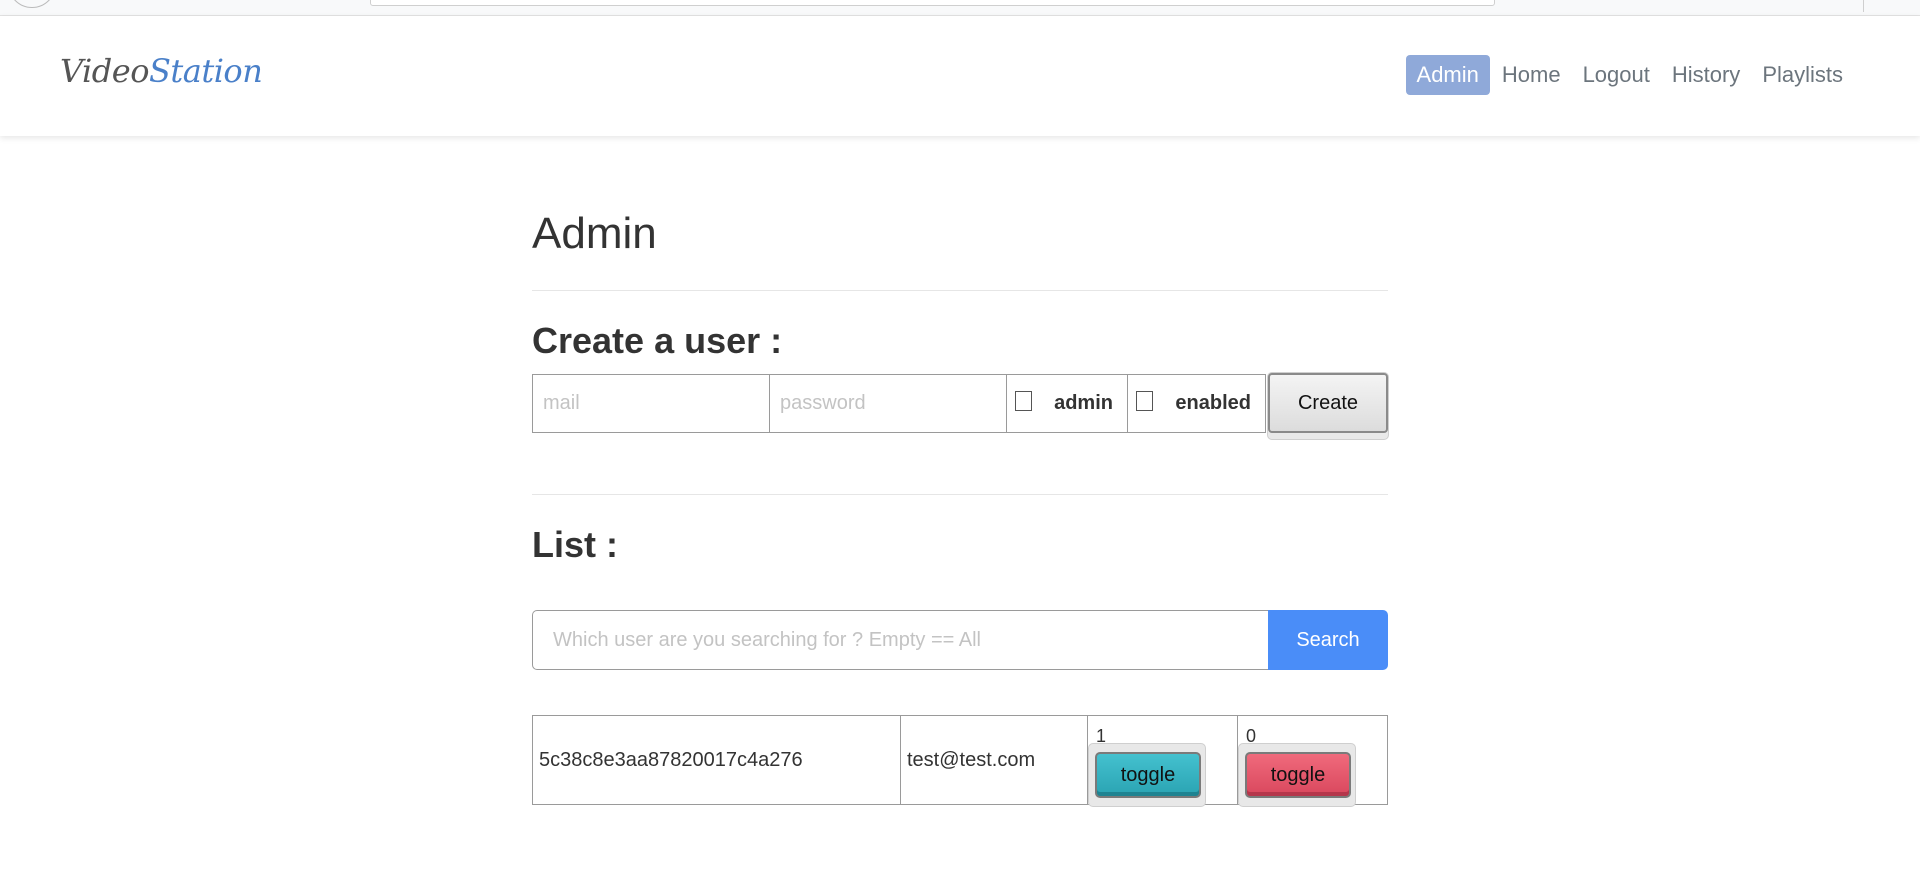  Describe the element at coordinates (716, 760) in the screenshot. I see `user-id-cell: 5c38c8e3aa87820017c4a276` at that location.